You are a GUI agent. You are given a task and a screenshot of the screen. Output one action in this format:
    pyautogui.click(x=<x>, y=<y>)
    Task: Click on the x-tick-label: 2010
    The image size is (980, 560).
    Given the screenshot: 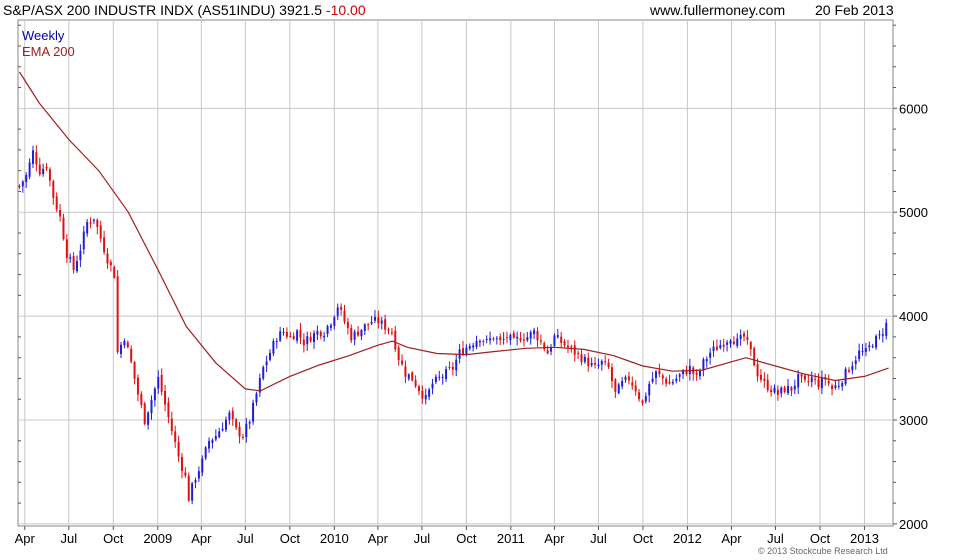 What is the action you would take?
    pyautogui.click(x=334, y=538)
    